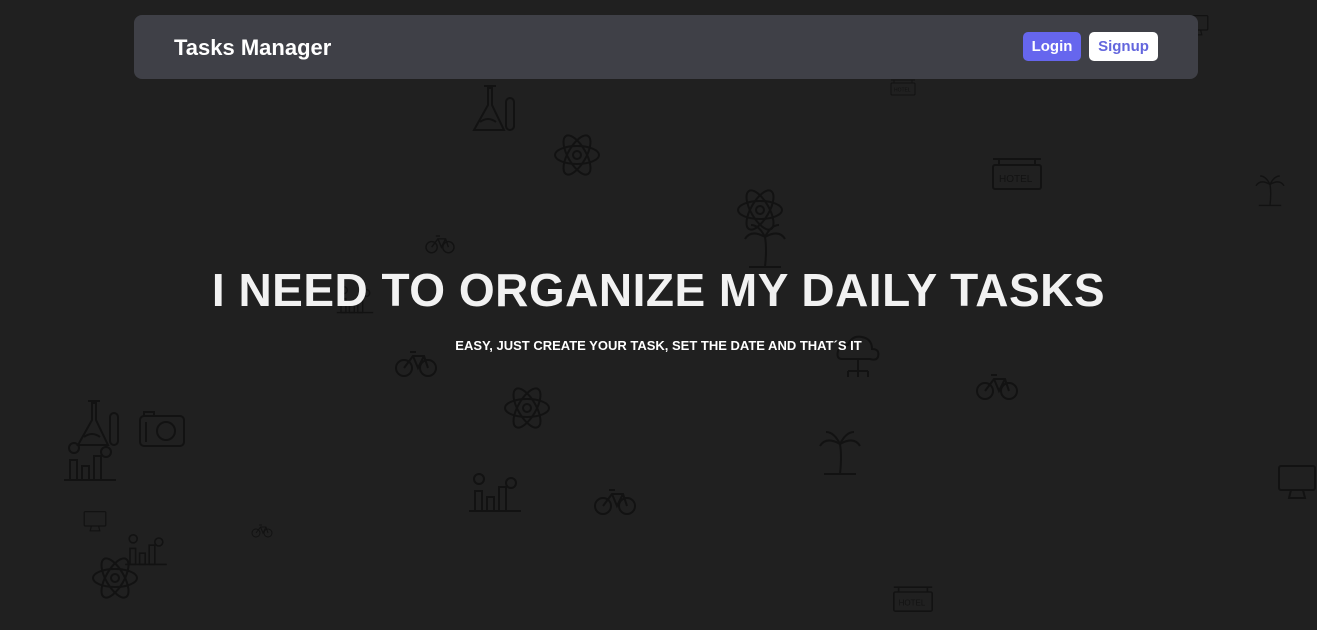  What do you see at coordinates (1052, 46) in the screenshot?
I see `login-button: Login` at bounding box center [1052, 46].